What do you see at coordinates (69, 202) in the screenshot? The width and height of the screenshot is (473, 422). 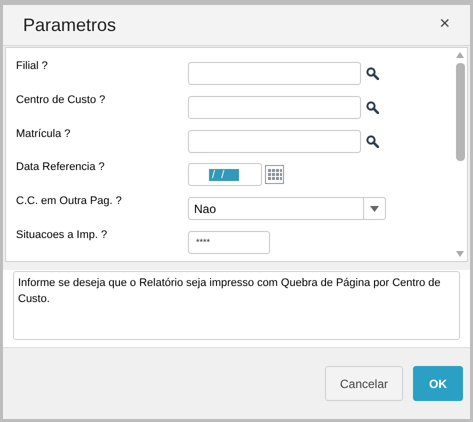 I see `field-label: C.C. em Outra Pag. ?` at bounding box center [69, 202].